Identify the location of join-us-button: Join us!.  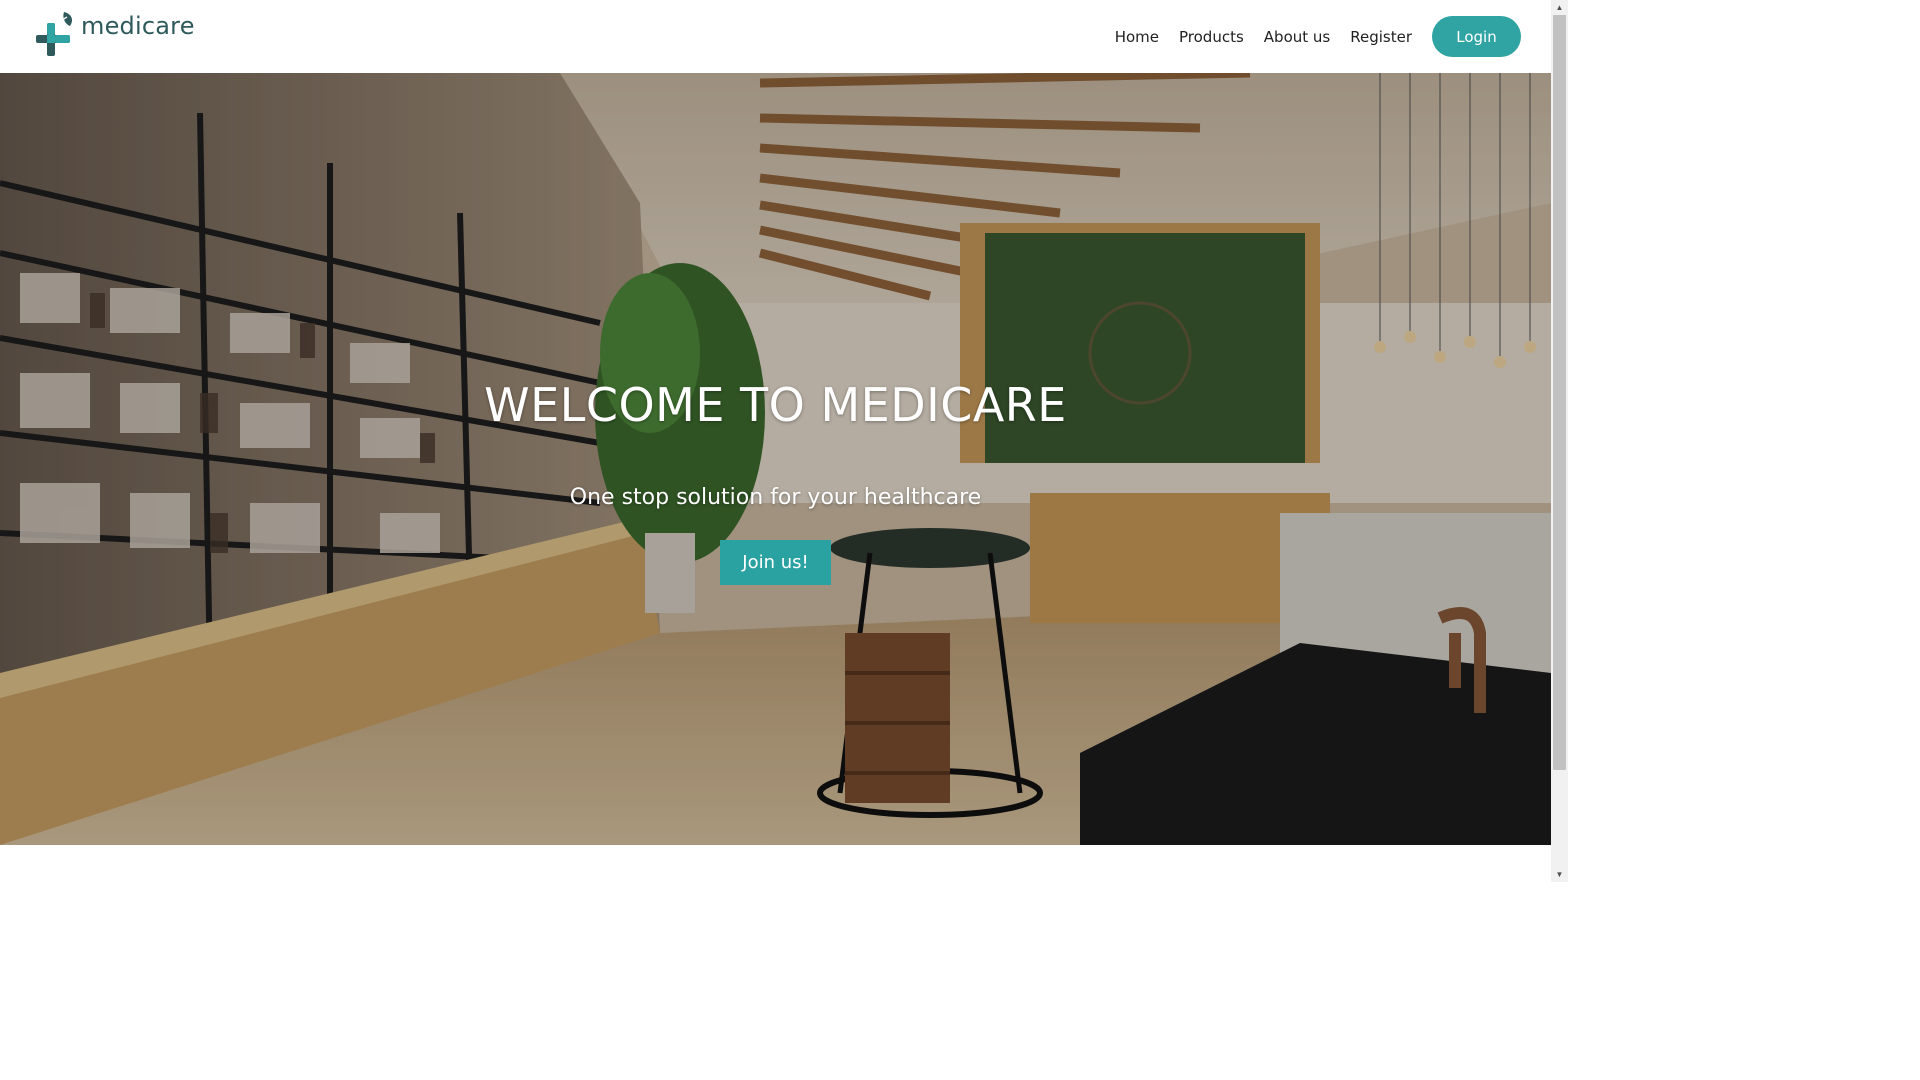
(775, 562).